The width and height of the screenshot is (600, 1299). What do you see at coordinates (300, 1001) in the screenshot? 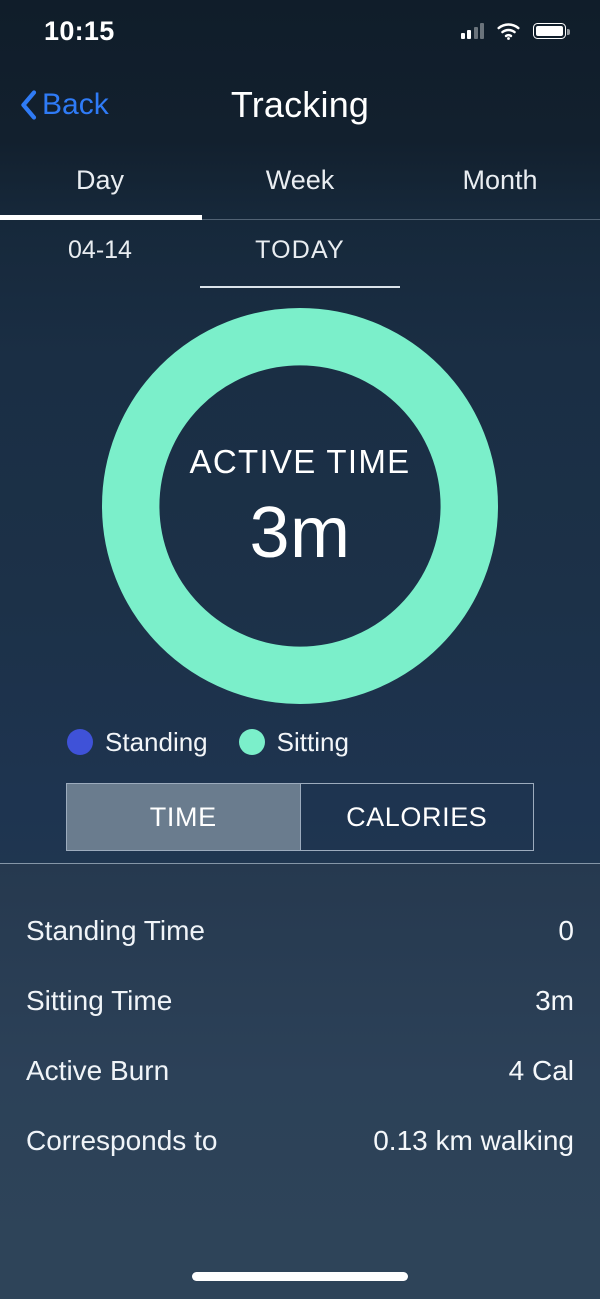
I see `table-row: Sitting Time 3m` at bounding box center [300, 1001].